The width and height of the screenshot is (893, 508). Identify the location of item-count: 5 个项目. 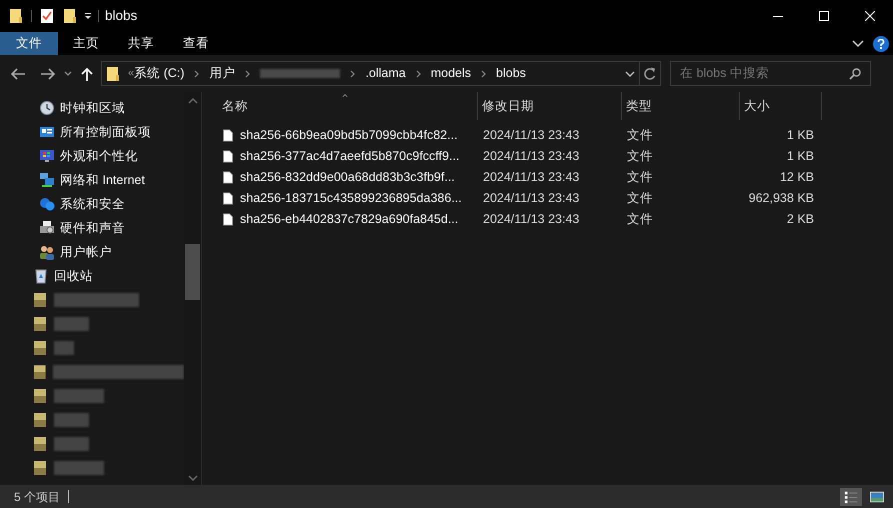
(37, 497).